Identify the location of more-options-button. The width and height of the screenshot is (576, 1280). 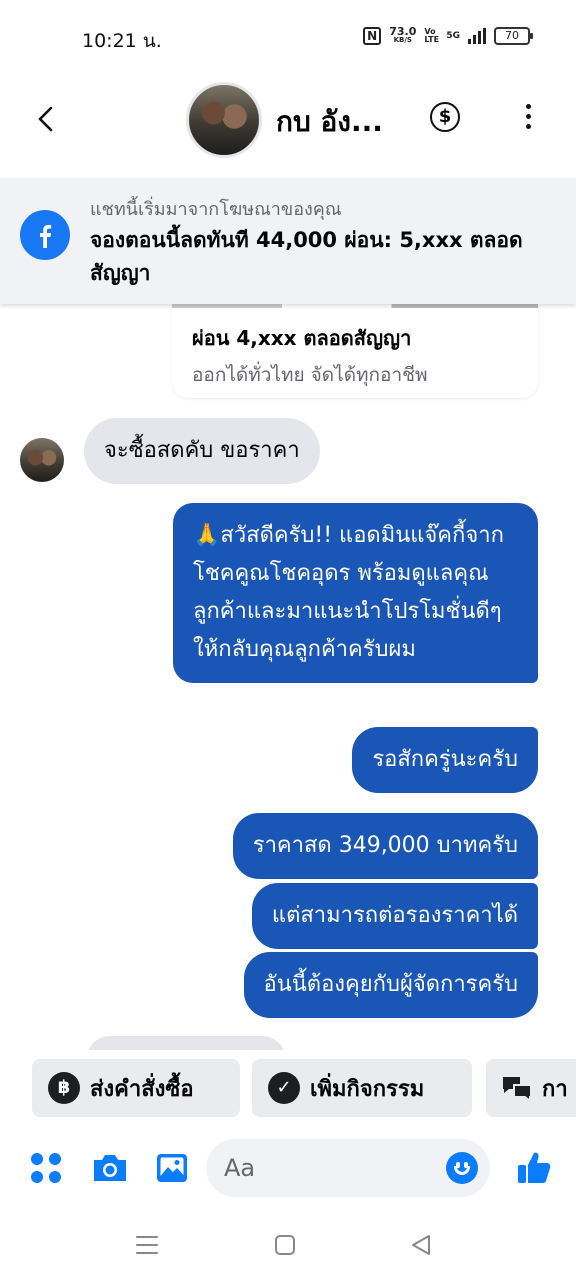
(528, 117).